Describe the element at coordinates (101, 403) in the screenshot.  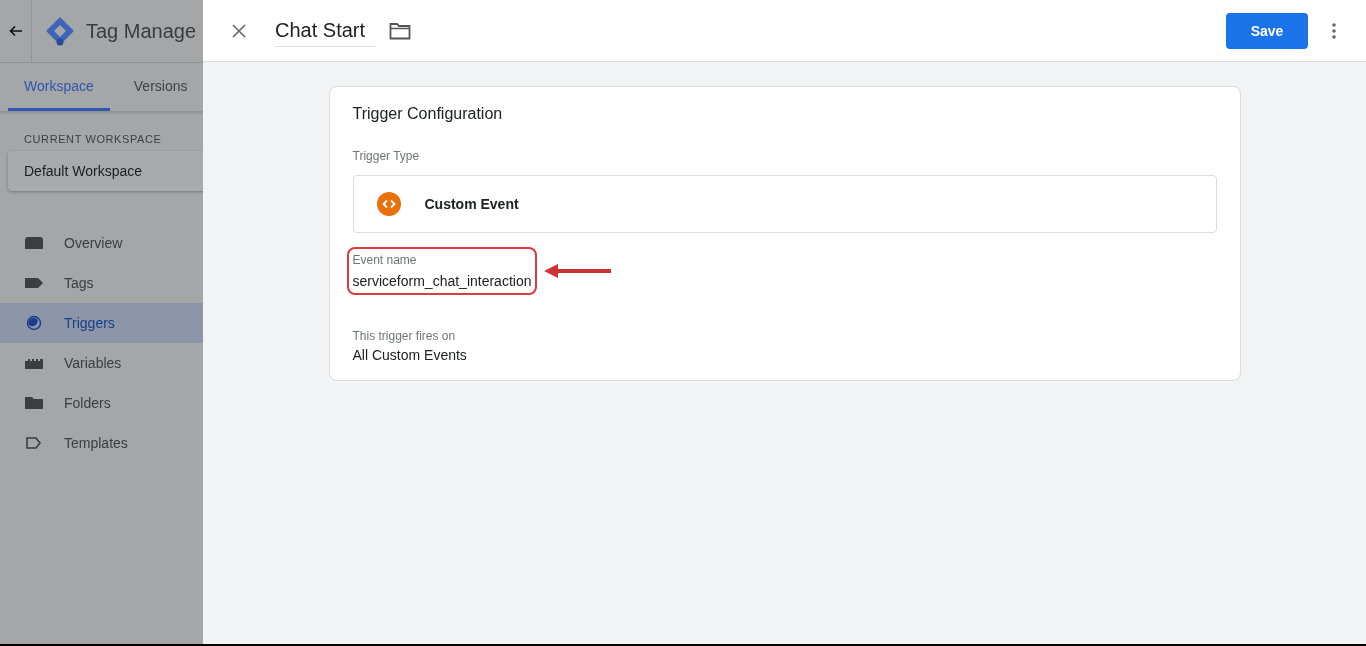
I see `sidebar-item: Folders` at that location.